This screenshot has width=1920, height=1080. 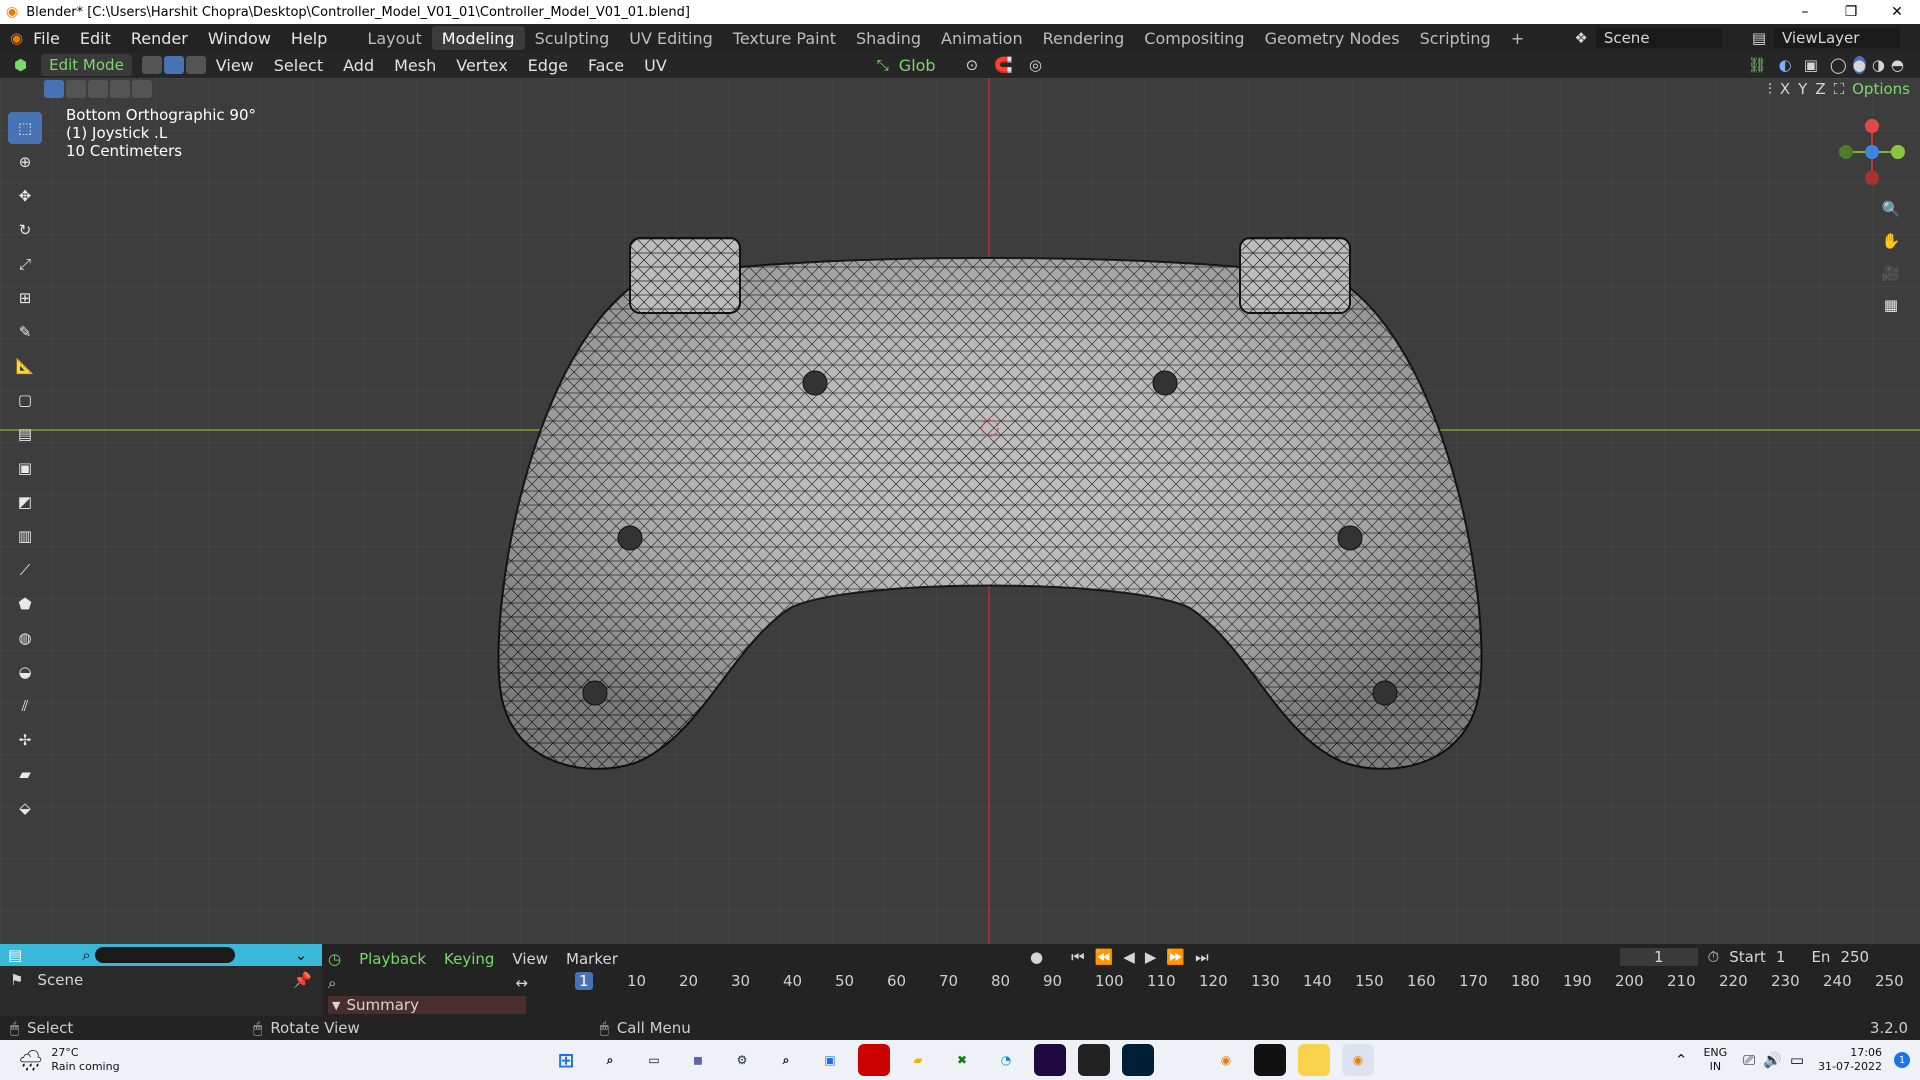 I want to click on xray-toggle-icon: ▣, so click(x=1811, y=65).